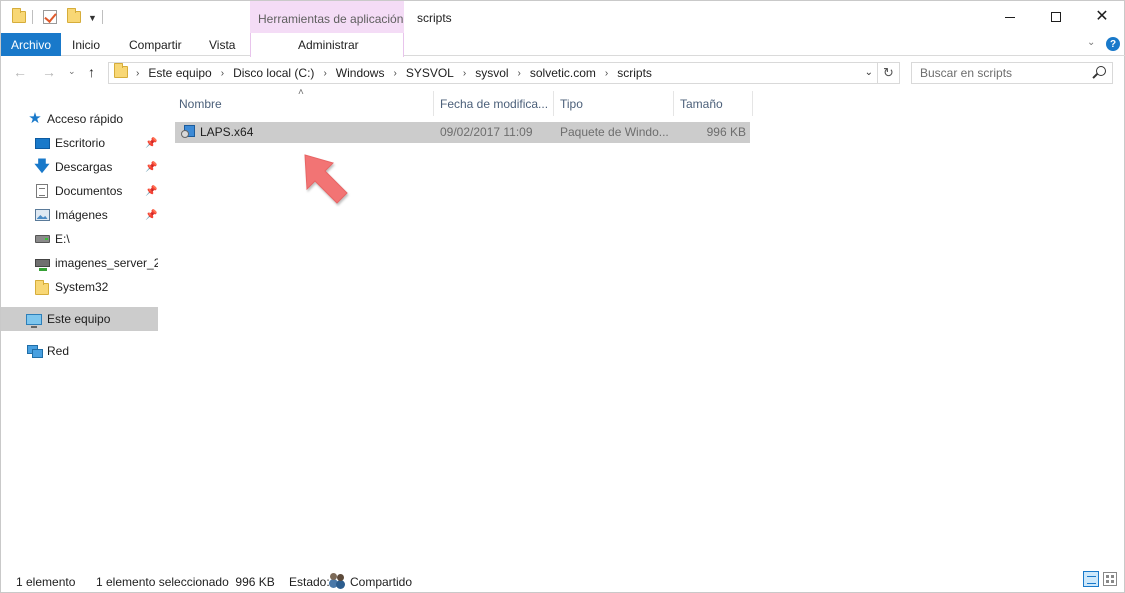  What do you see at coordinates (179, 73) in the screenshot?
I see `breadcrumb-este-equipo: Este equipo` at bounding box center [179, 73].